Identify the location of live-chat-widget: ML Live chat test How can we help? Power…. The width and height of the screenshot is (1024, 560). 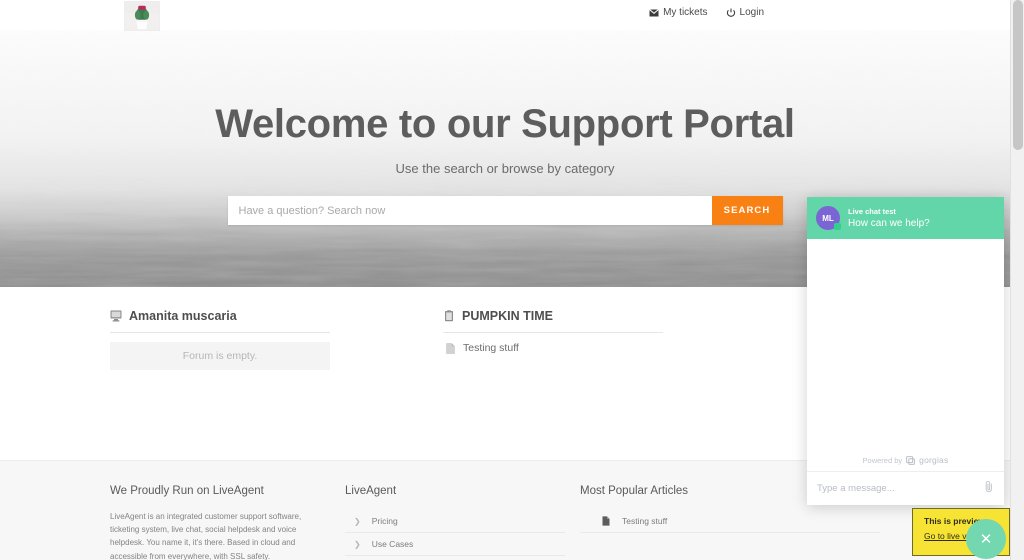
(905, 351).